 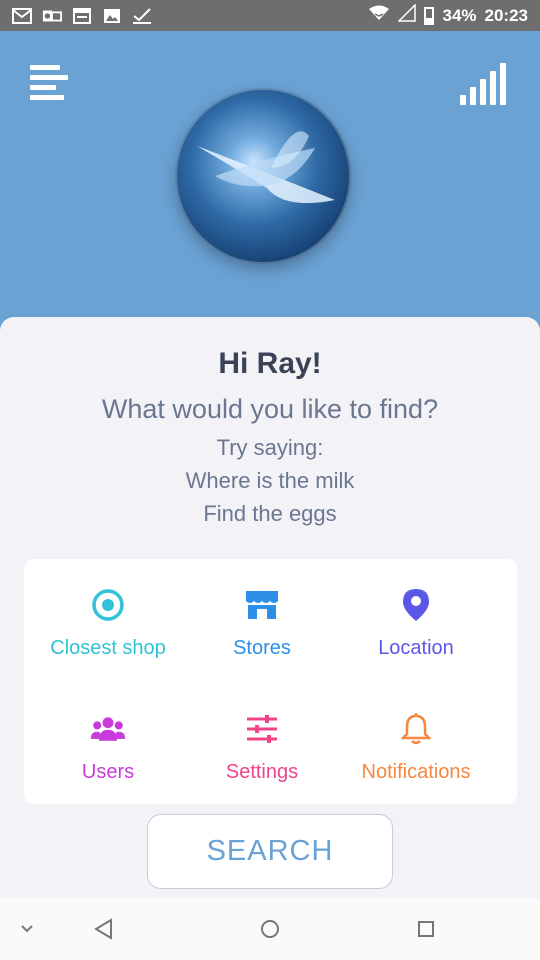 I want to click on system-status: 34% 20:23, so click(x=448, y=15).